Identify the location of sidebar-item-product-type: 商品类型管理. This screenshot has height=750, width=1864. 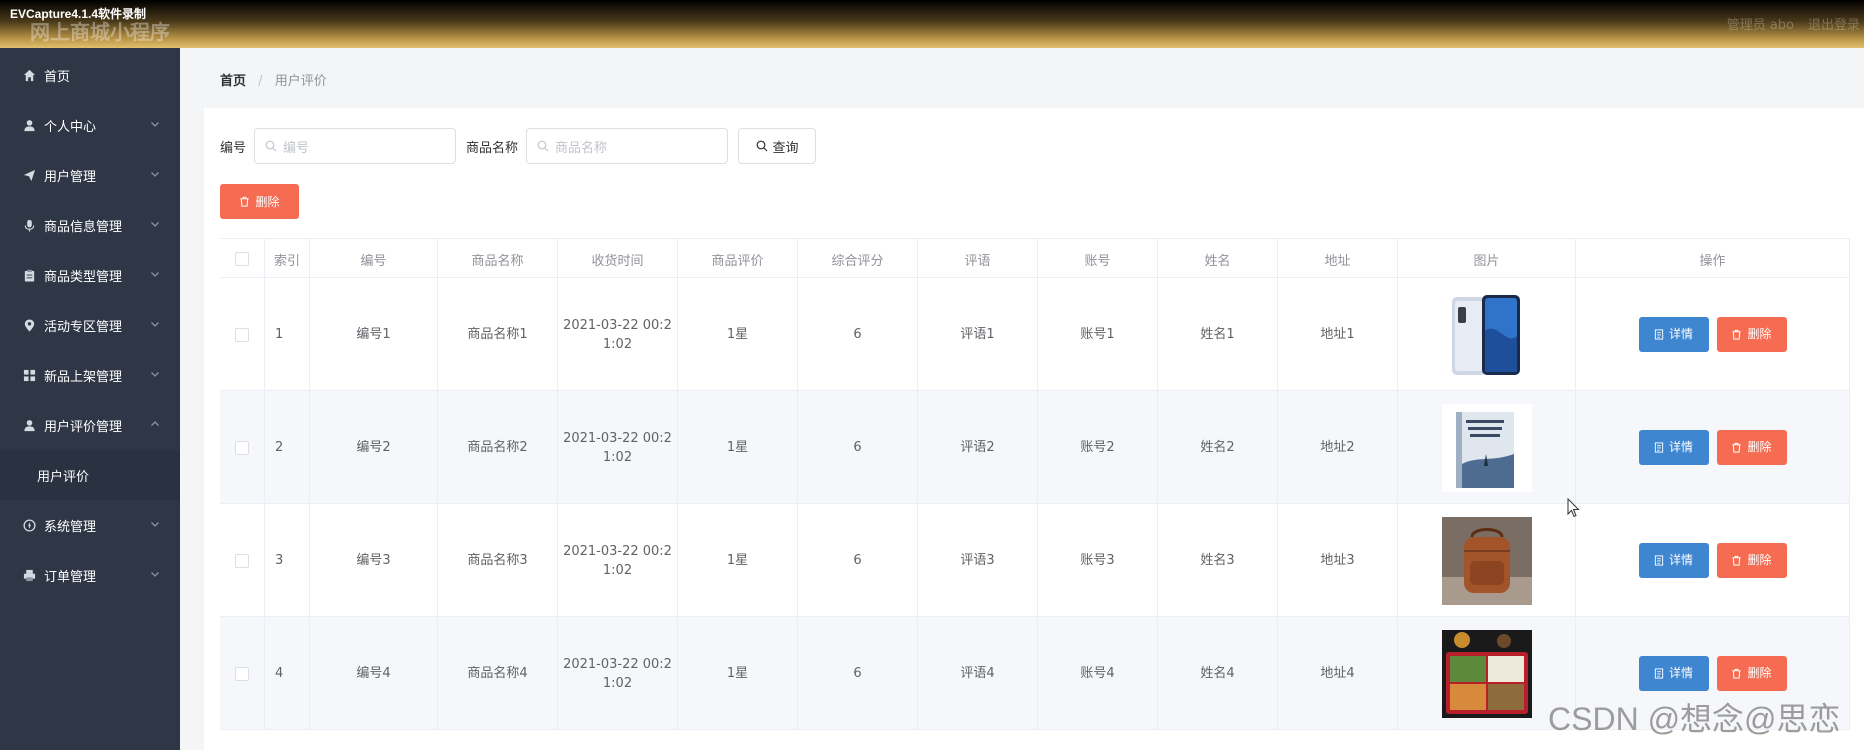
(90, 275).